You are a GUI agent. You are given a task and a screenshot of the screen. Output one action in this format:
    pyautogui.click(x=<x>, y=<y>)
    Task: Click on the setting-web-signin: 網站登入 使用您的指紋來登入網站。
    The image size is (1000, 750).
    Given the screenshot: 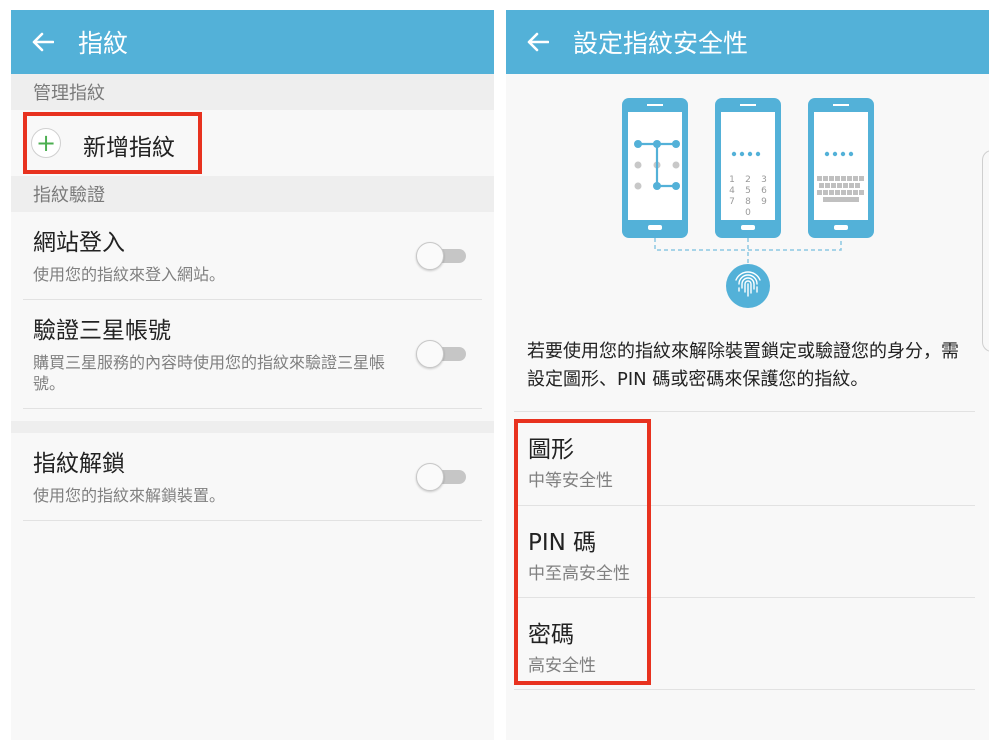 What is the action you would take?
    pyautogui.click(x=252, y=256)
    